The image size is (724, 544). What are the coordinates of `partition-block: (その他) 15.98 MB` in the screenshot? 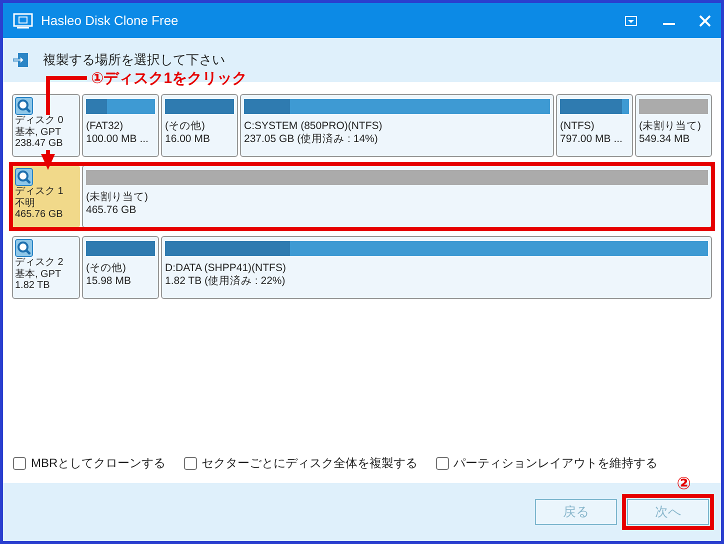 It's located at (120, 267).